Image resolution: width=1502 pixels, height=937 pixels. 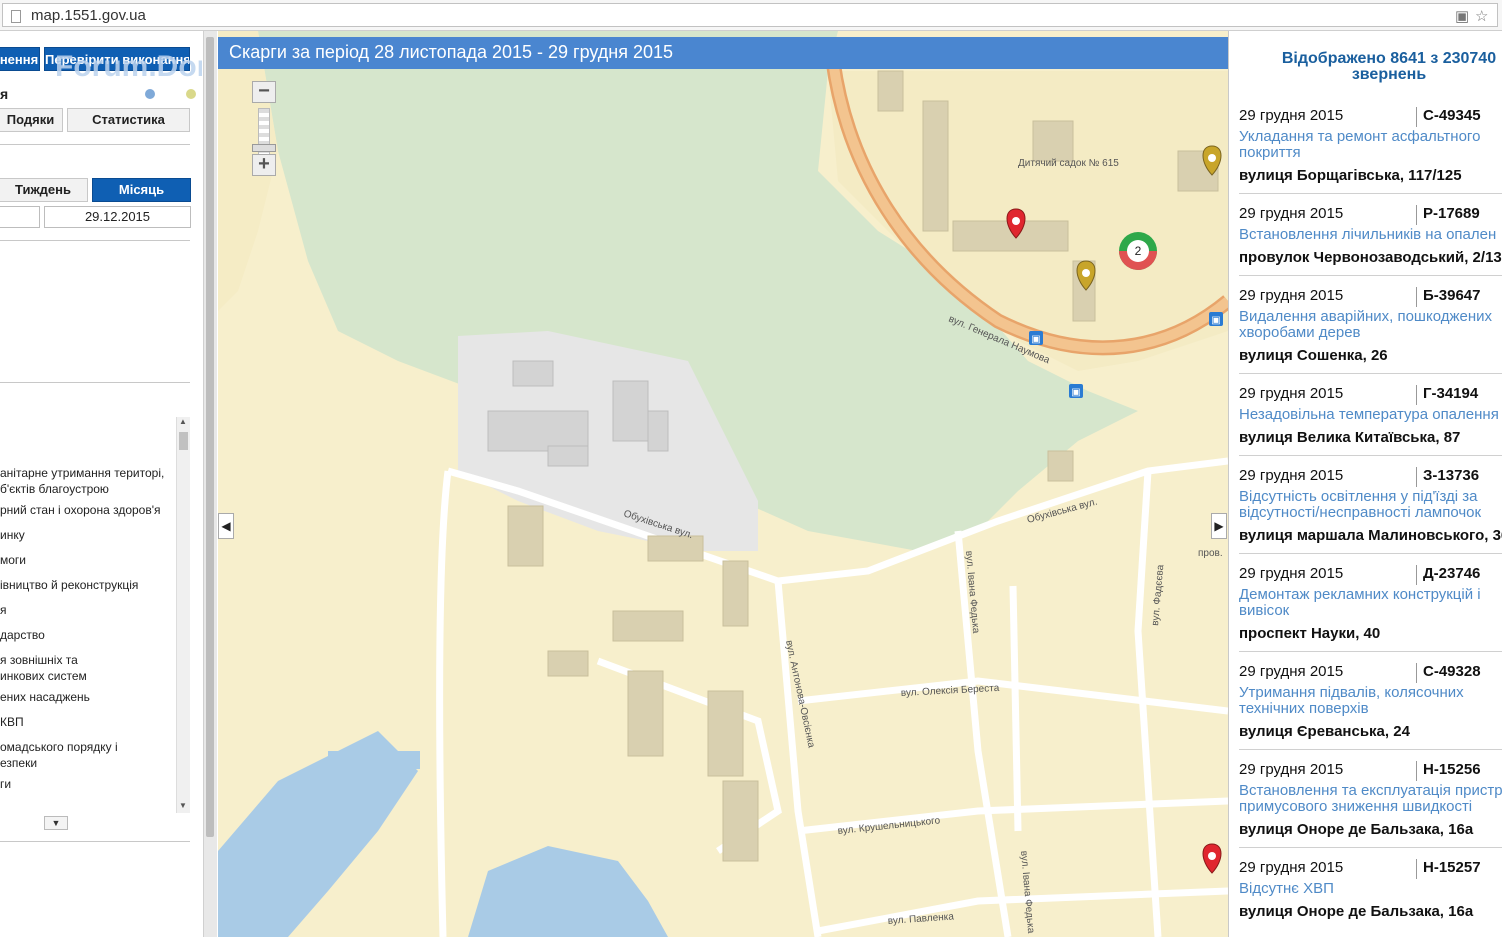 I want to click on panel-splitter, so click(x=210, y=484).